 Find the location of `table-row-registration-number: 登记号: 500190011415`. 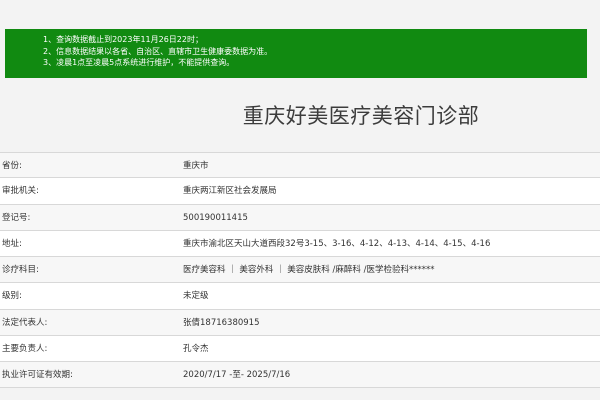

table-row-registration-number: 登记号: 500190011415 is located at coordinates (300, 217).